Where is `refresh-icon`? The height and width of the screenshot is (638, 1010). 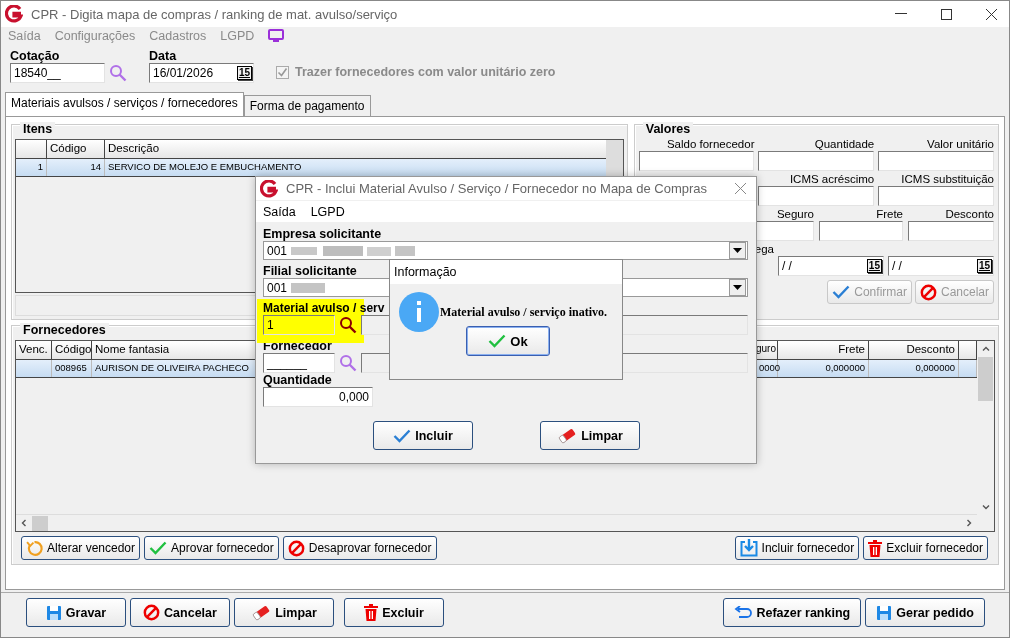
refresh-icon is located at coordinates (34, 548).